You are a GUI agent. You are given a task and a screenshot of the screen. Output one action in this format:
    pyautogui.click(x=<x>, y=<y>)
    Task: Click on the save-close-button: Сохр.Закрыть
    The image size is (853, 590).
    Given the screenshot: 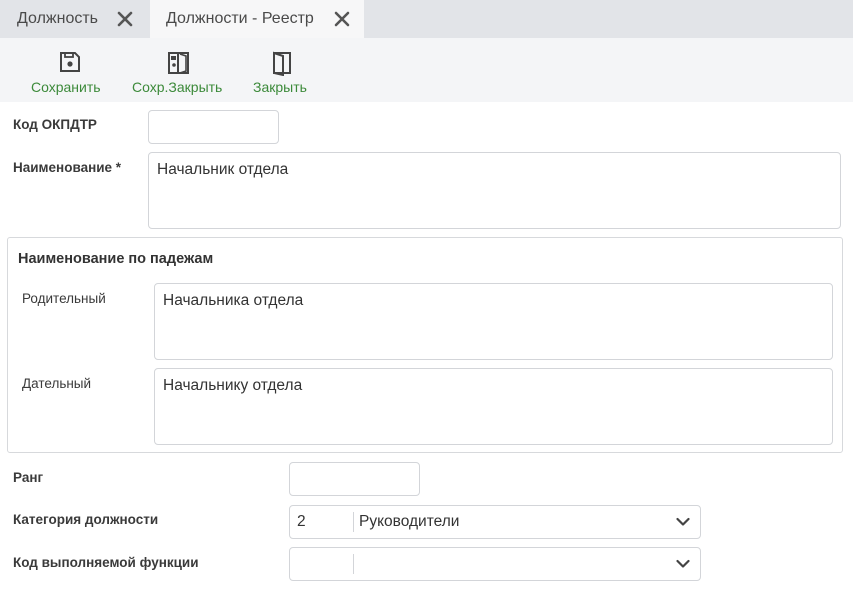 What is the action you would take?
    pyautogui.click(x=180, y=70)
    